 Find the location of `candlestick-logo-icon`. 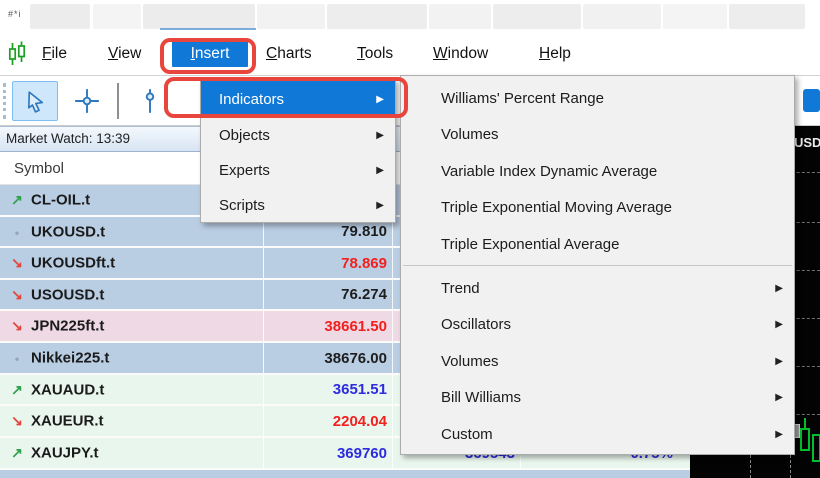

candlestick-logo-icon is located at coordinates (17, 53).